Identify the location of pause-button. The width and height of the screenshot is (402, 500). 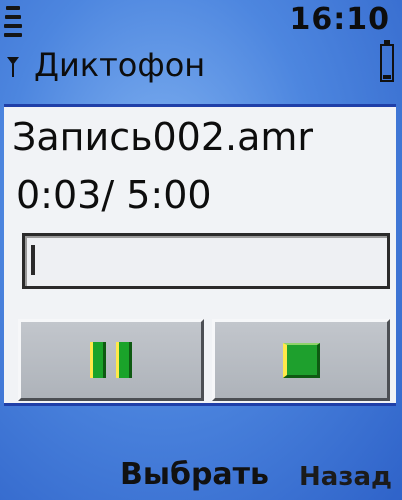
(111, 360).